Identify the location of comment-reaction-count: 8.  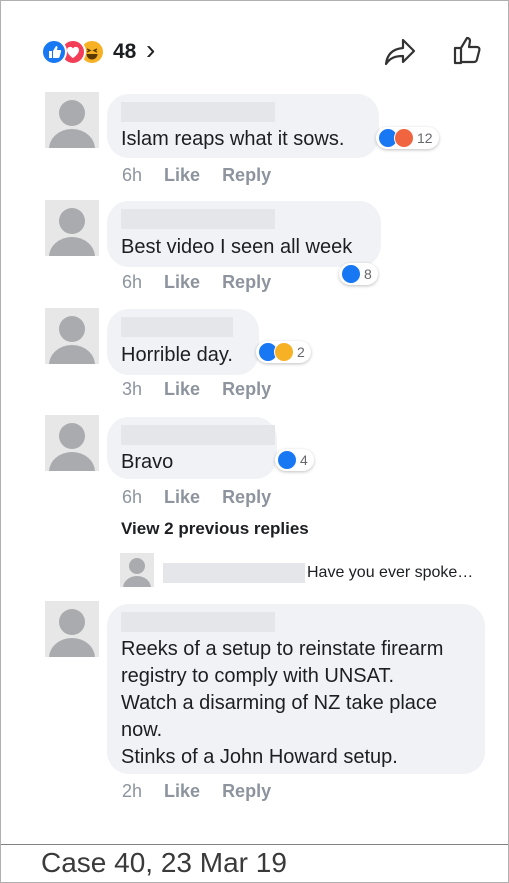
(368, 274).